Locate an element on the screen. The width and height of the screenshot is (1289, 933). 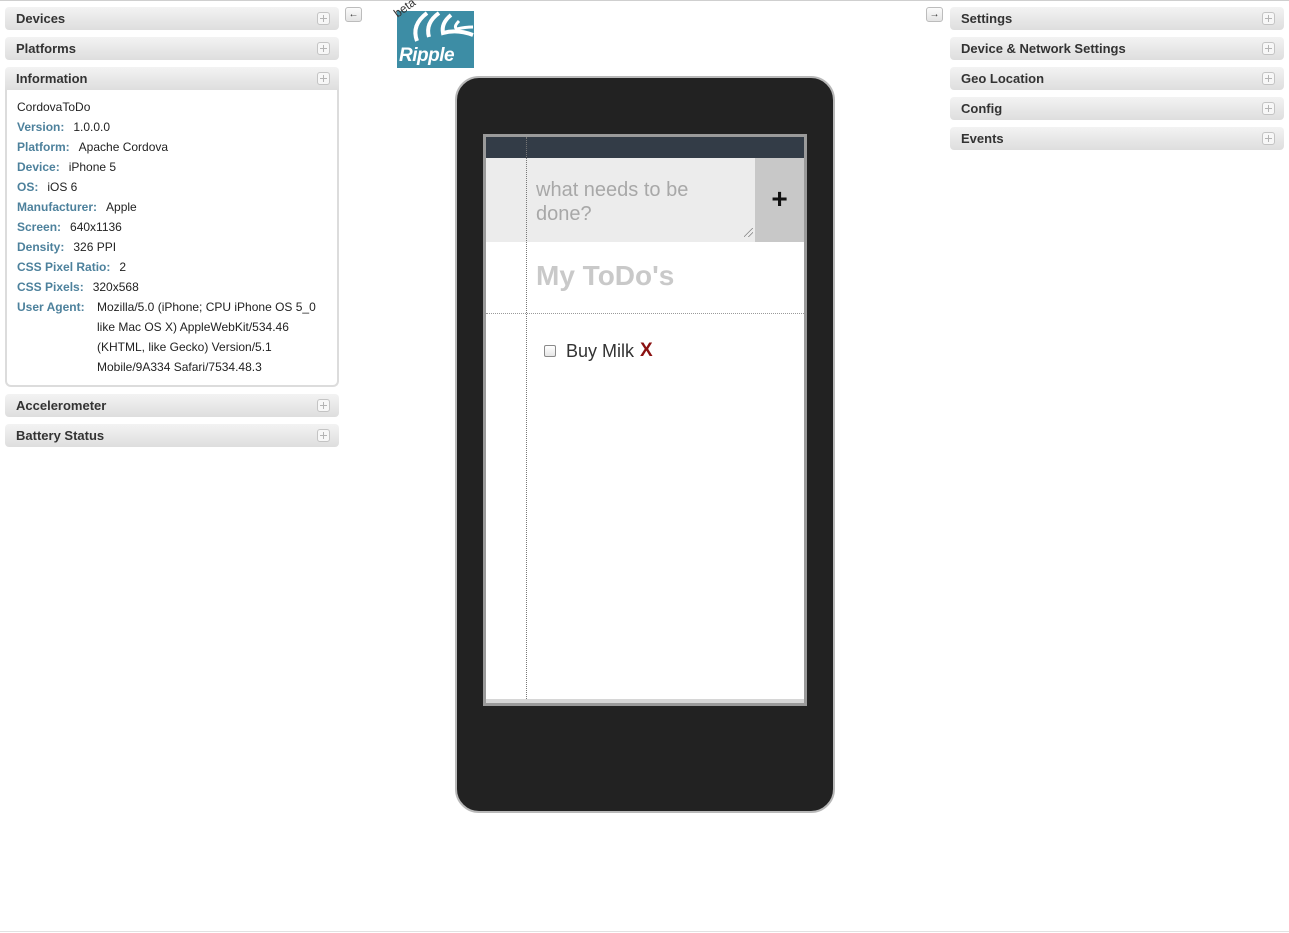
todo-checkbox is located at coordinates (550, 351).